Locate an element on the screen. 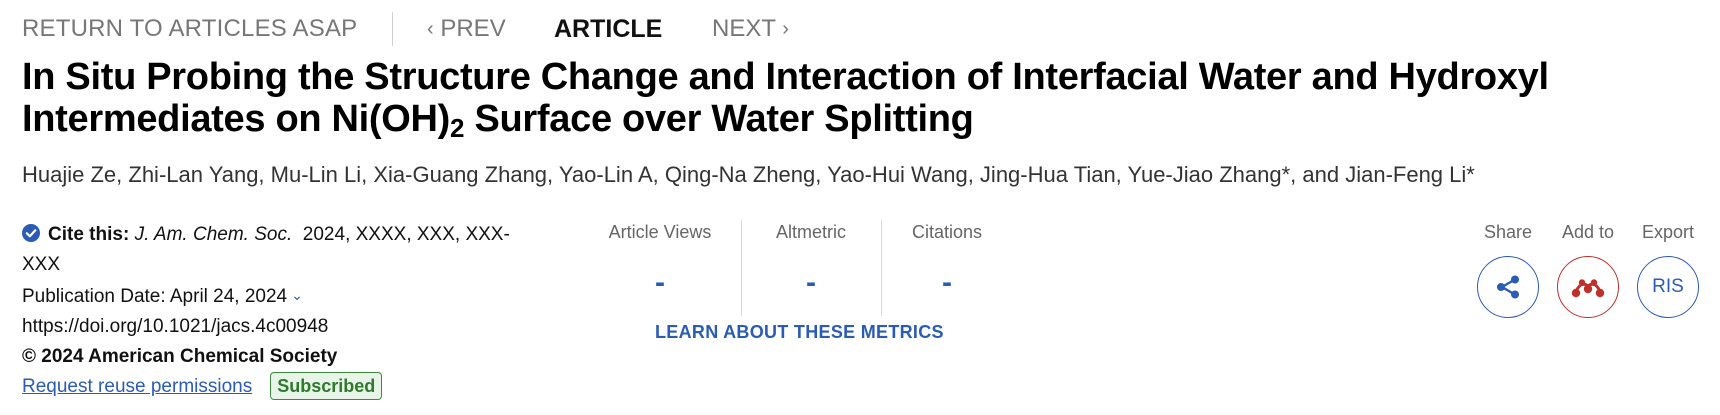  export-action: Export RIS is located at coordinates (1668, 269).